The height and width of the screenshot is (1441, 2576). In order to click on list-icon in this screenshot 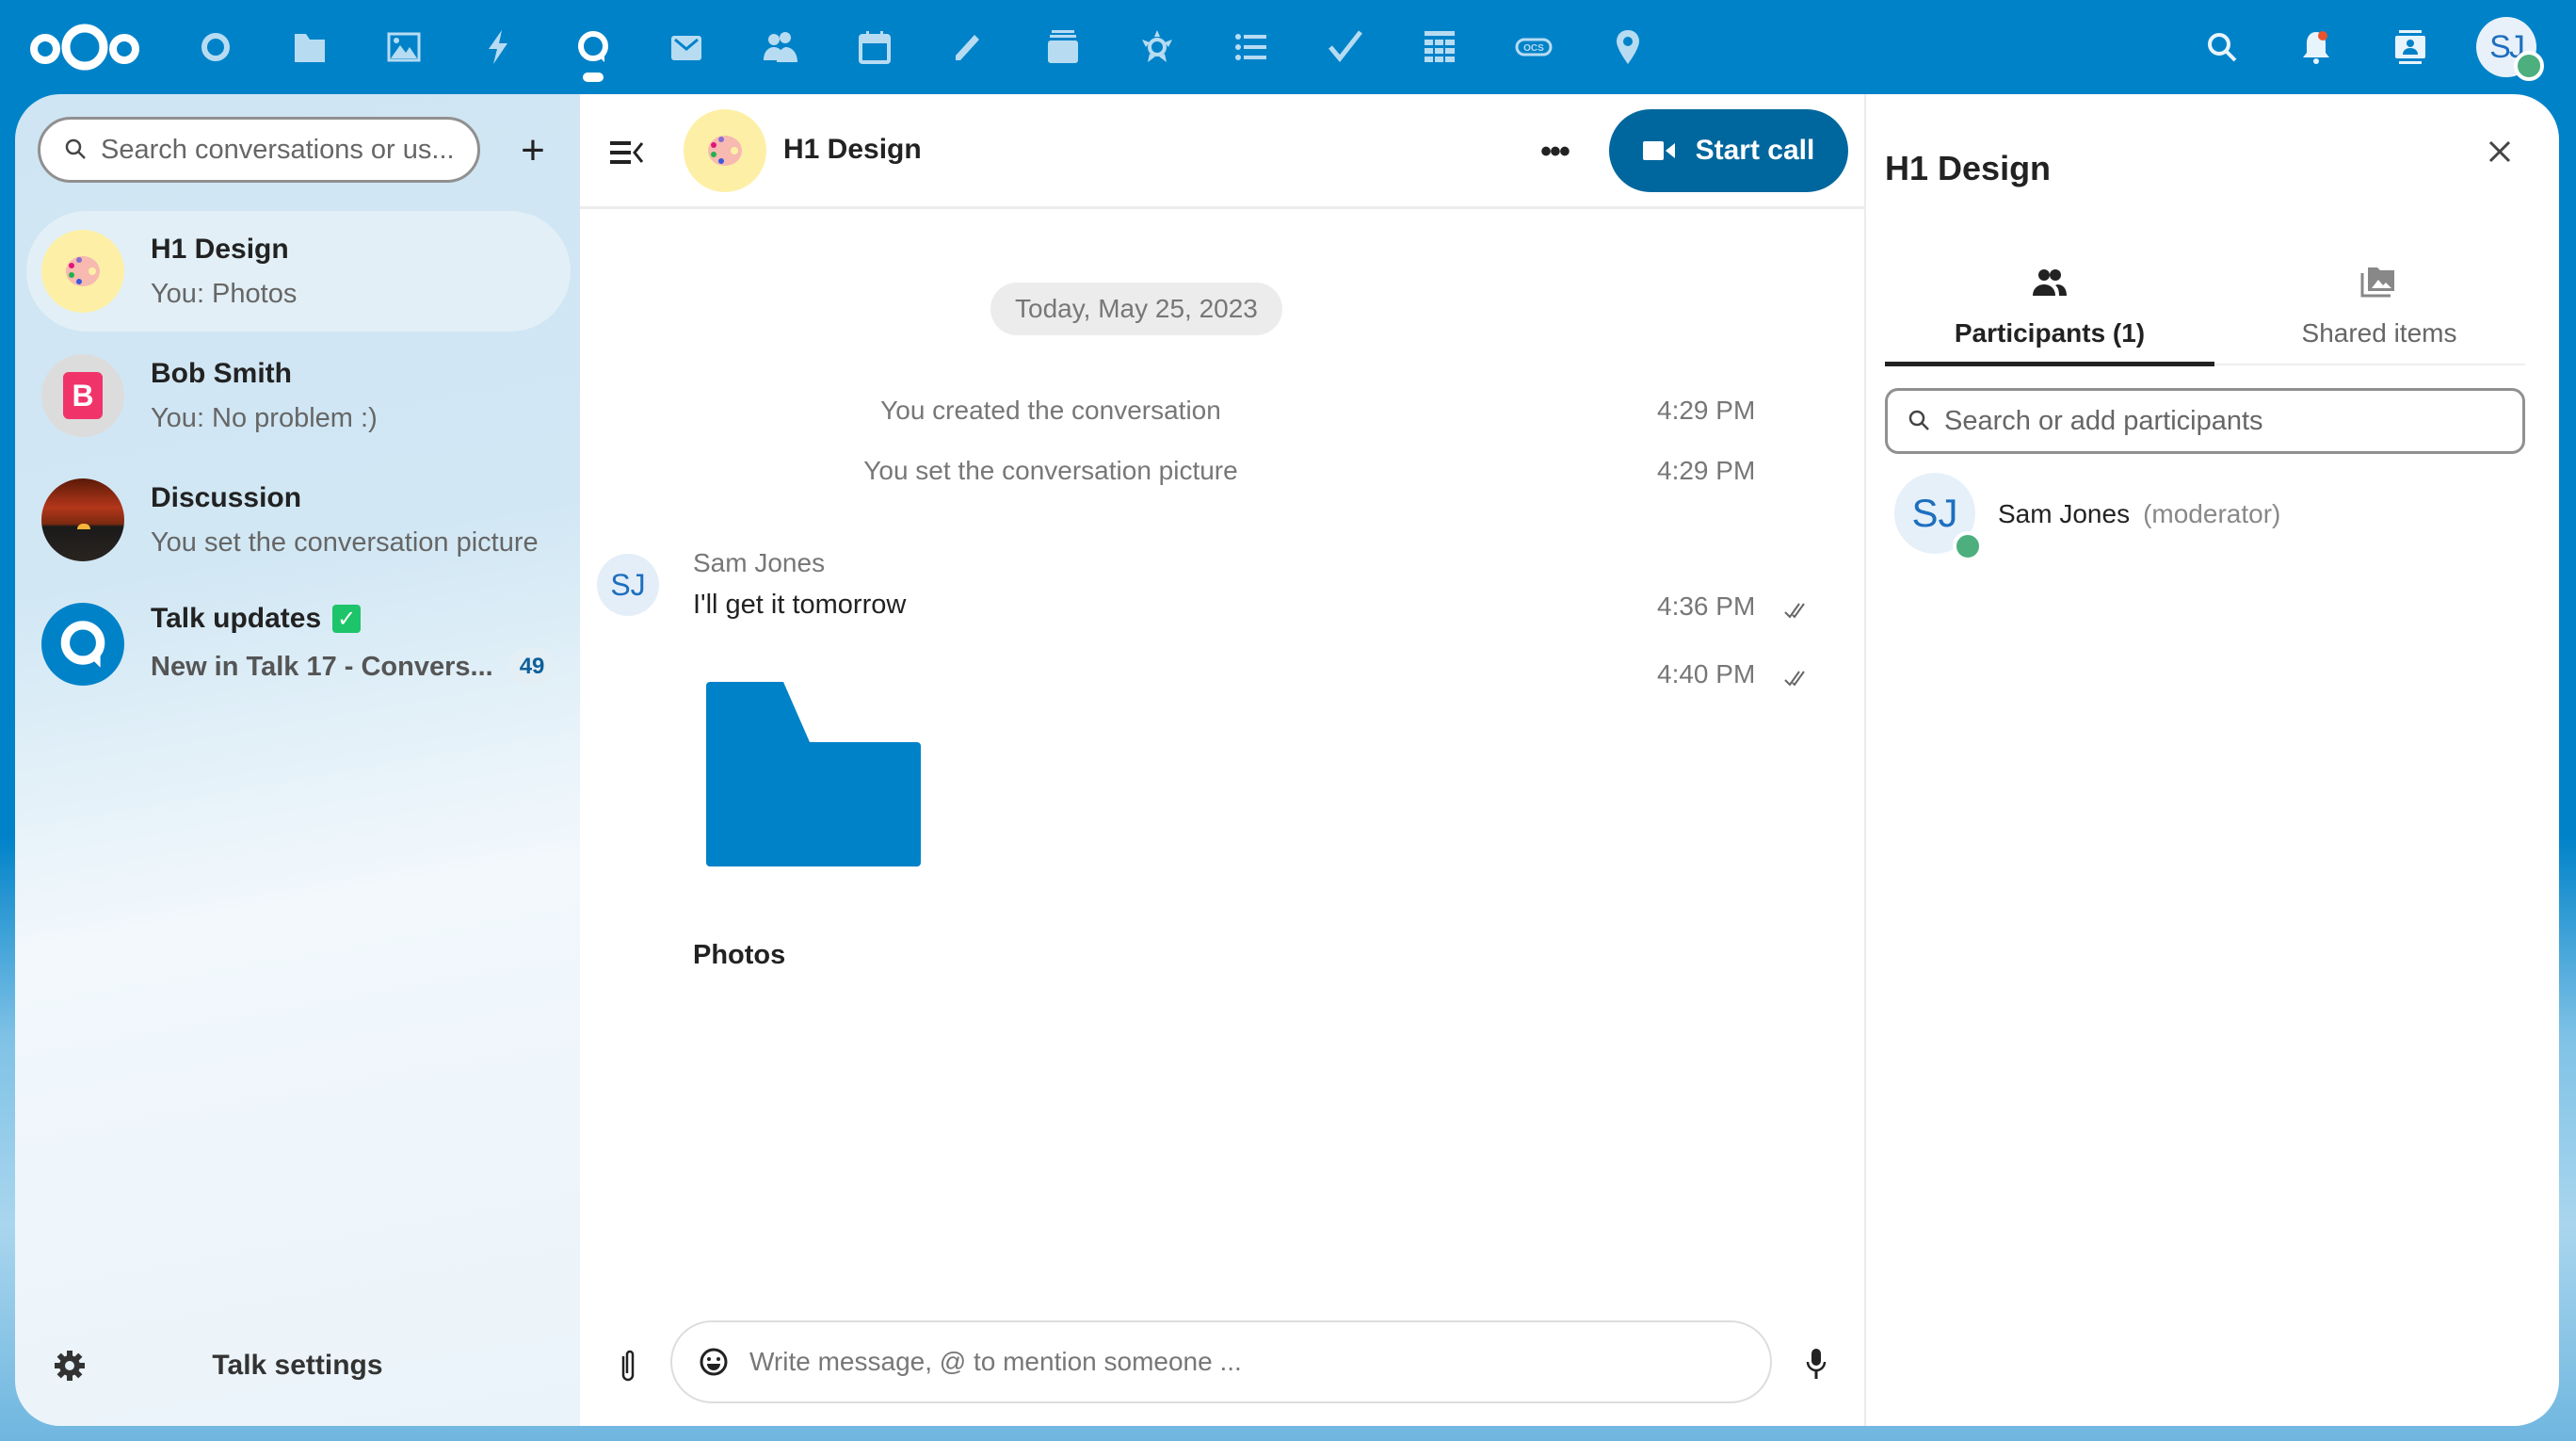, I will do `click(1250, 47)`.